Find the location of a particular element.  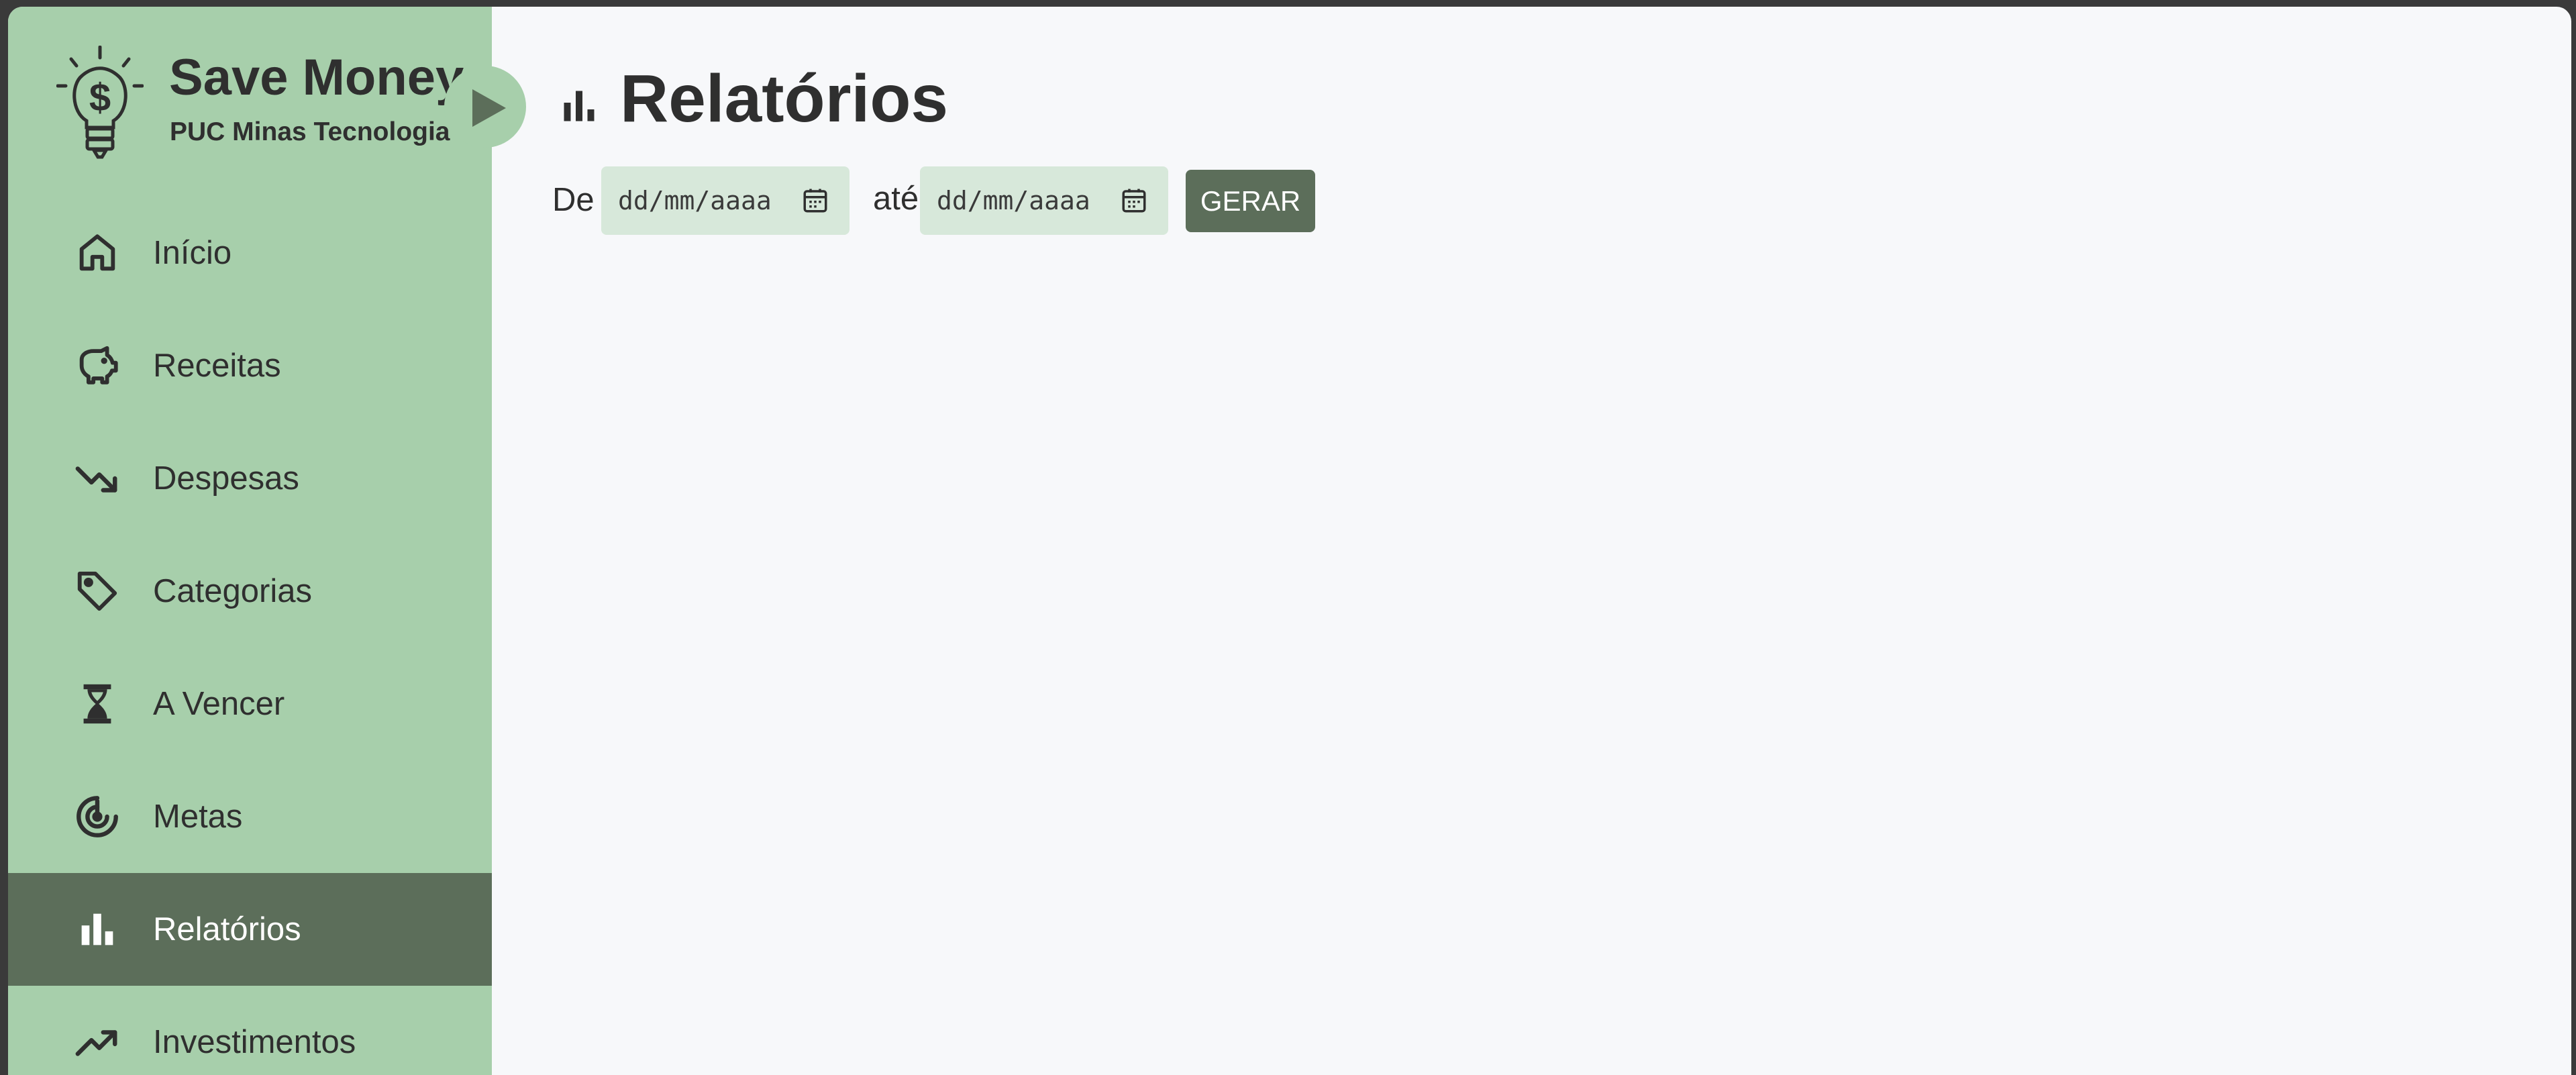

tag-icon is located at coordinates (97, 591).